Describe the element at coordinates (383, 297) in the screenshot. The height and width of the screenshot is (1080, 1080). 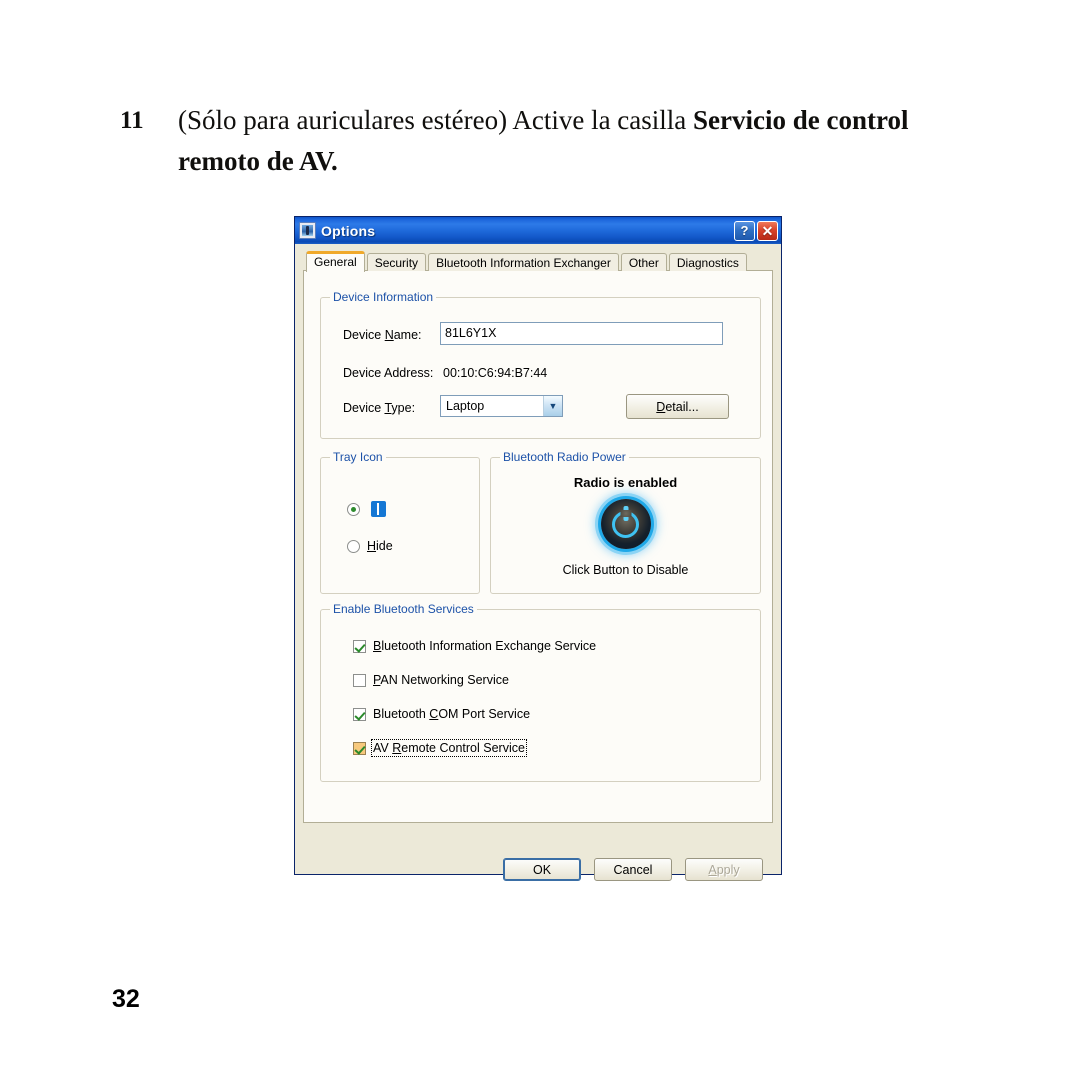
I see `group-device-information-legend: Device Information` at that location.